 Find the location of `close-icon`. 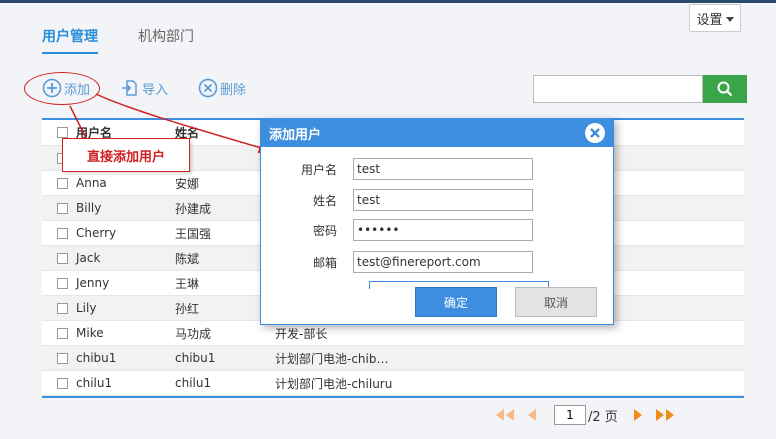

close-icon is located at coordinates (595, 133).